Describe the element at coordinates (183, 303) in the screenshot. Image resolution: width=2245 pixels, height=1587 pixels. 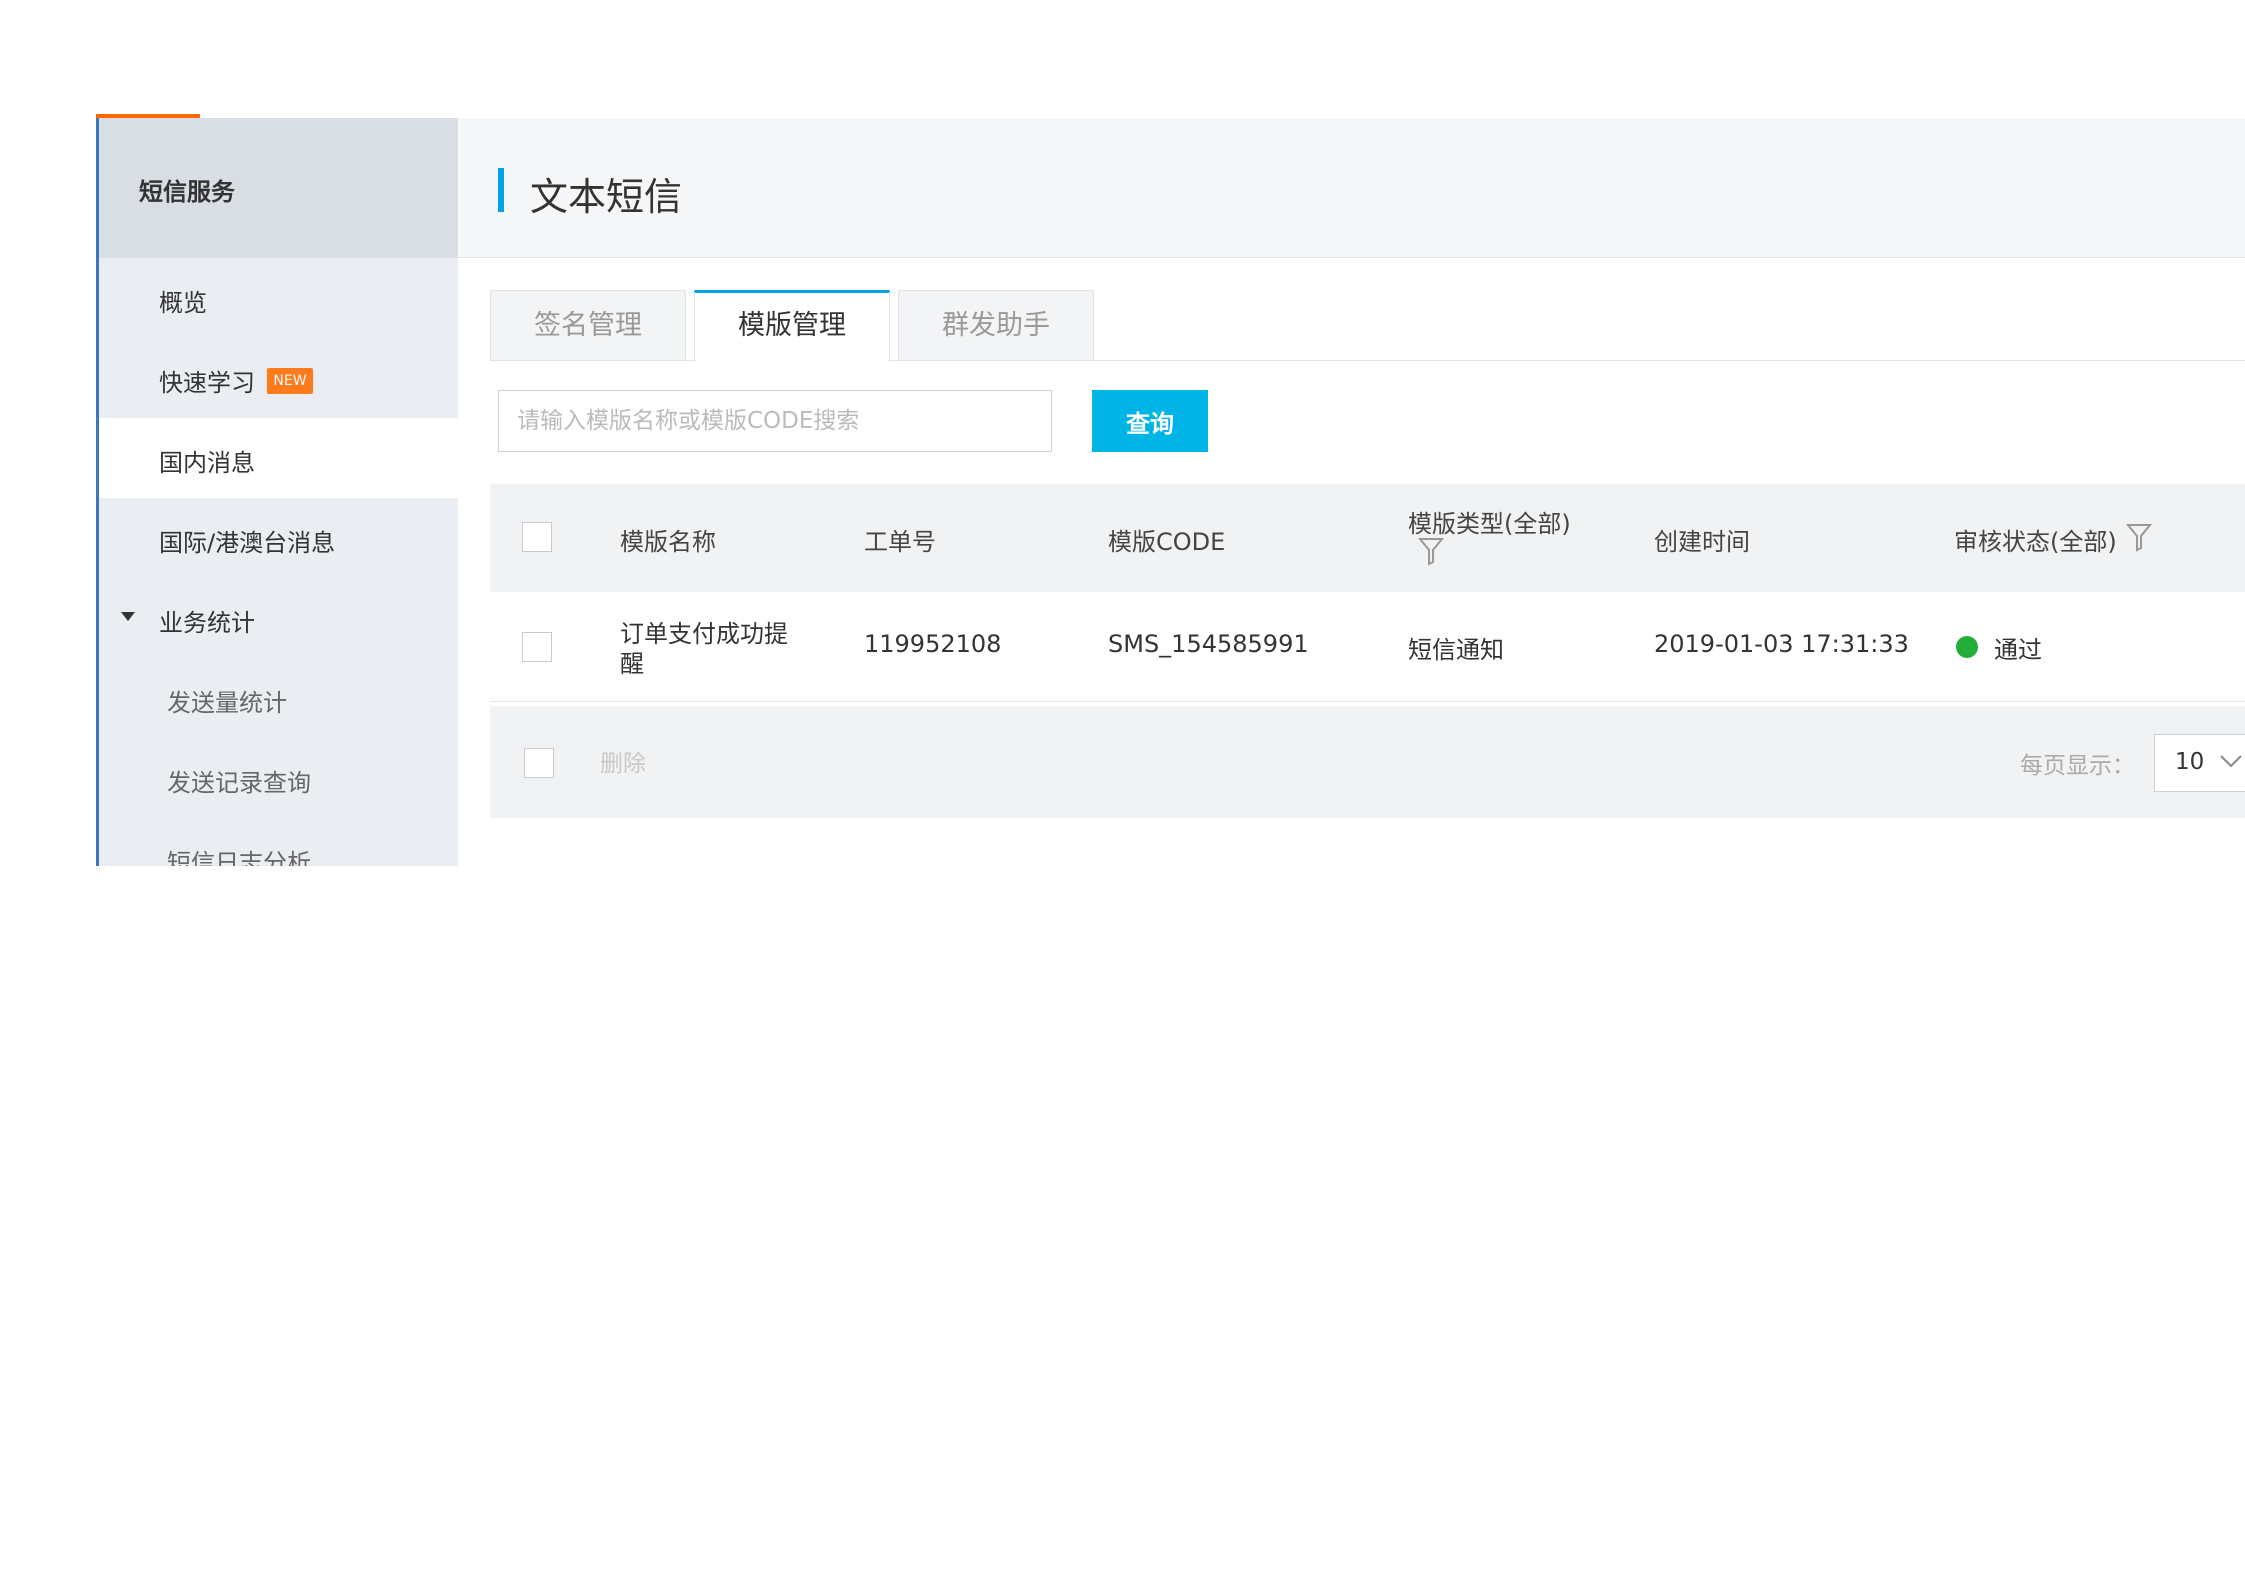
I see `sidebar-item-label: 概览` at that location.